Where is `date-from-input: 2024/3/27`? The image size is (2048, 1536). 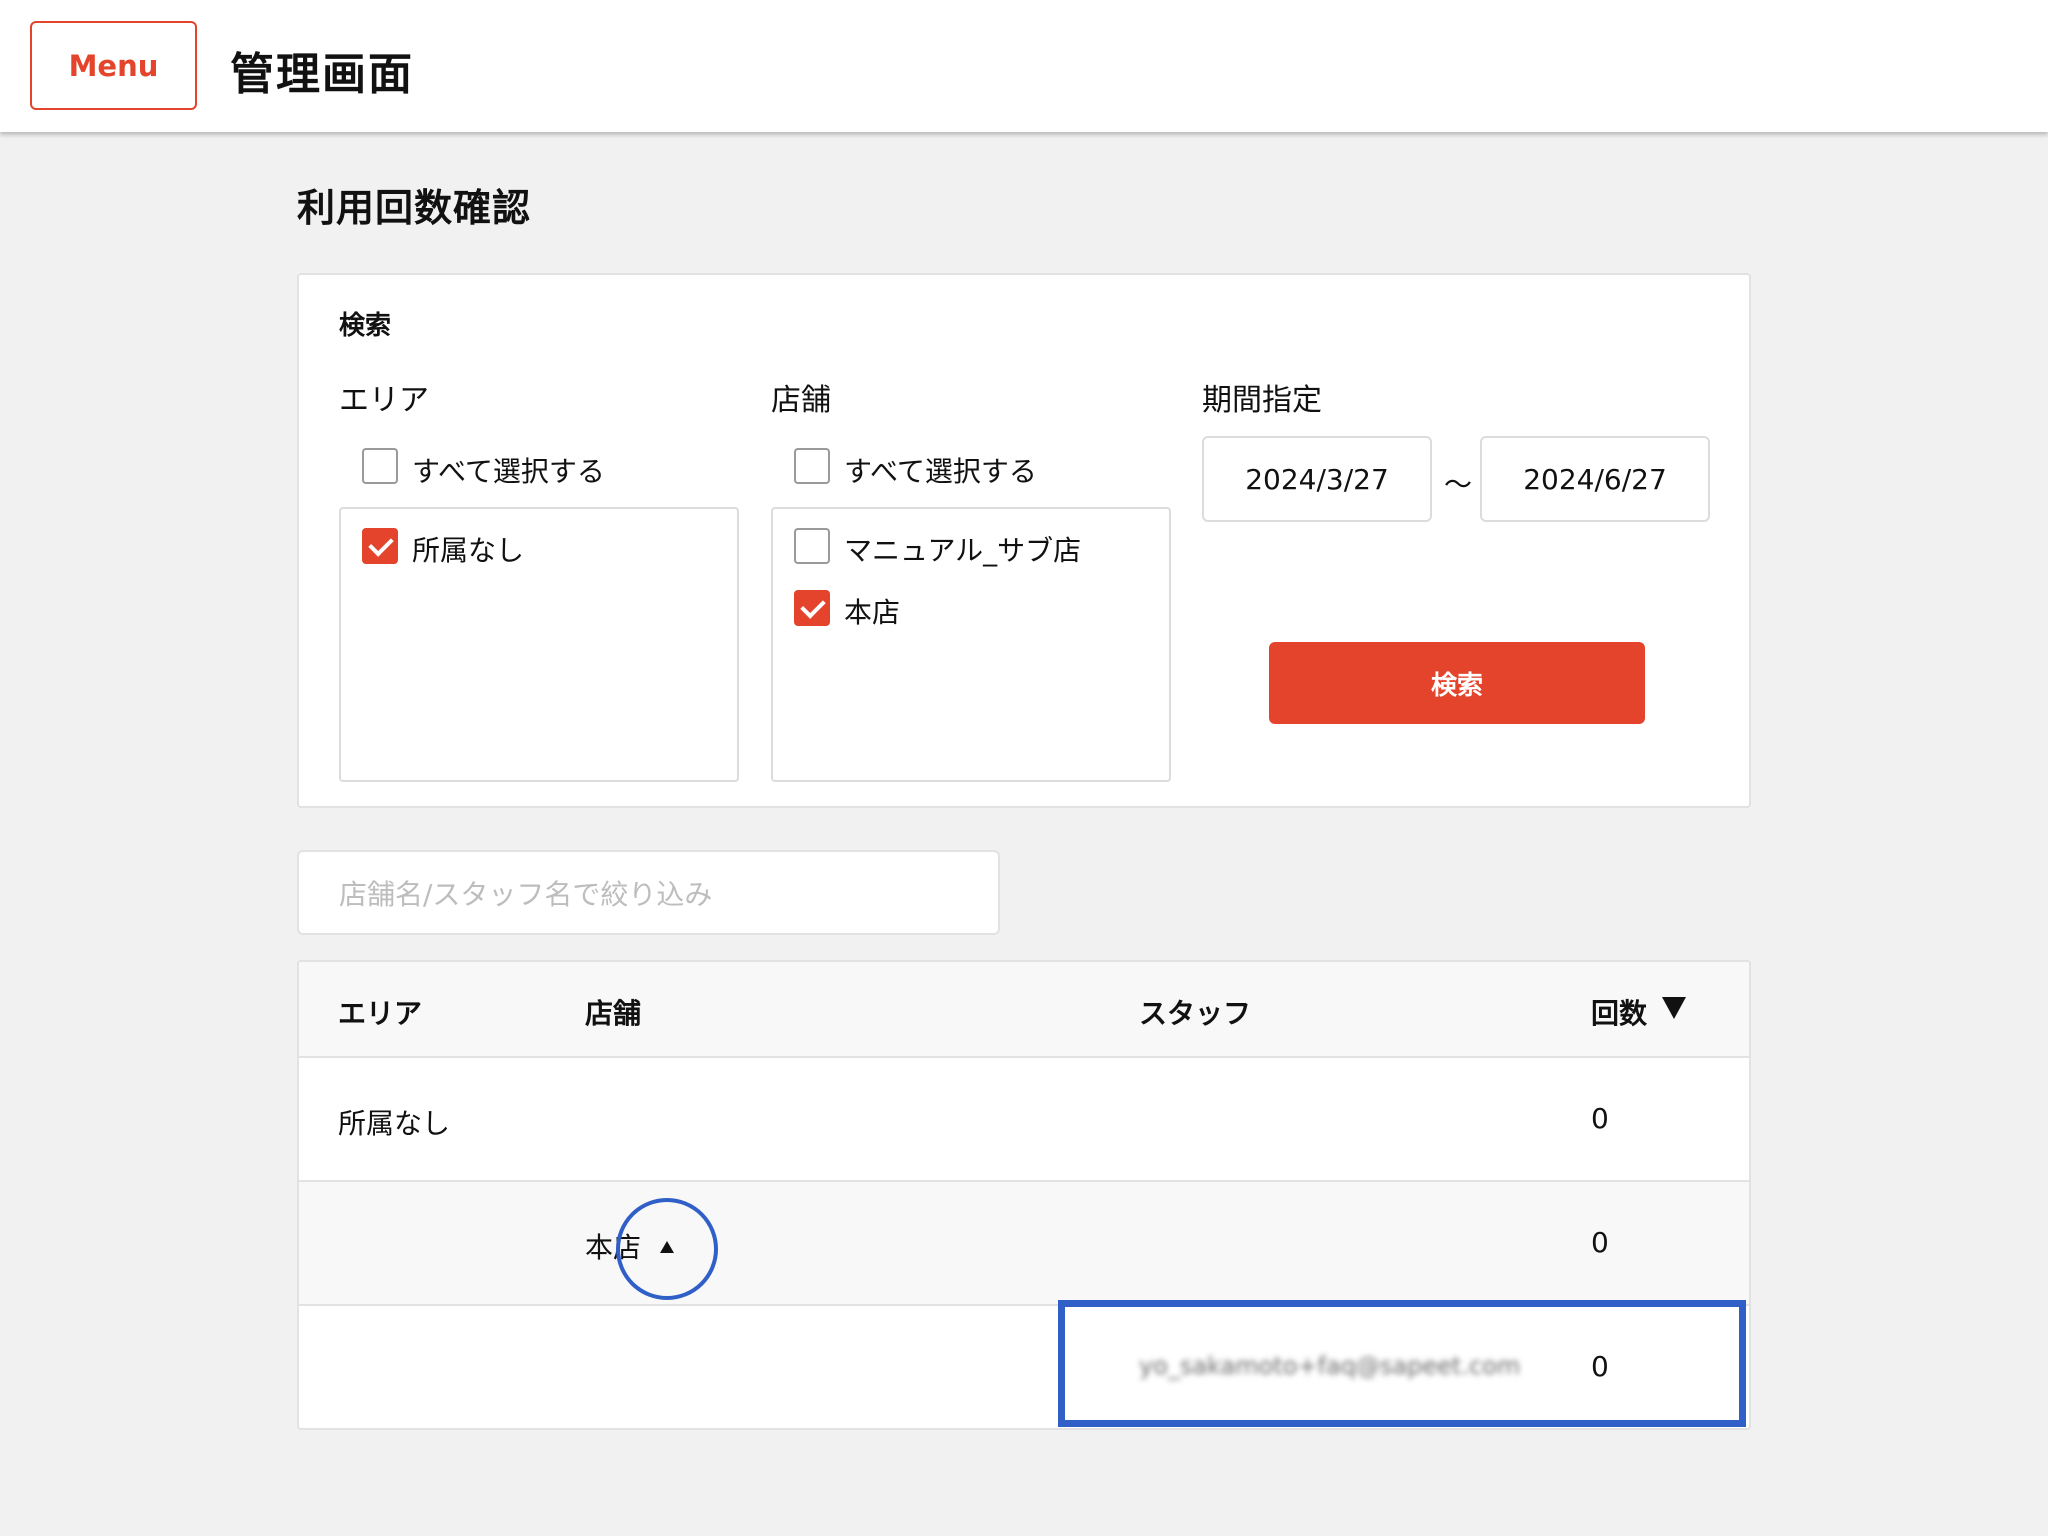 date-from-input: 2024/3/27 is located at coordinates (1317, 479).